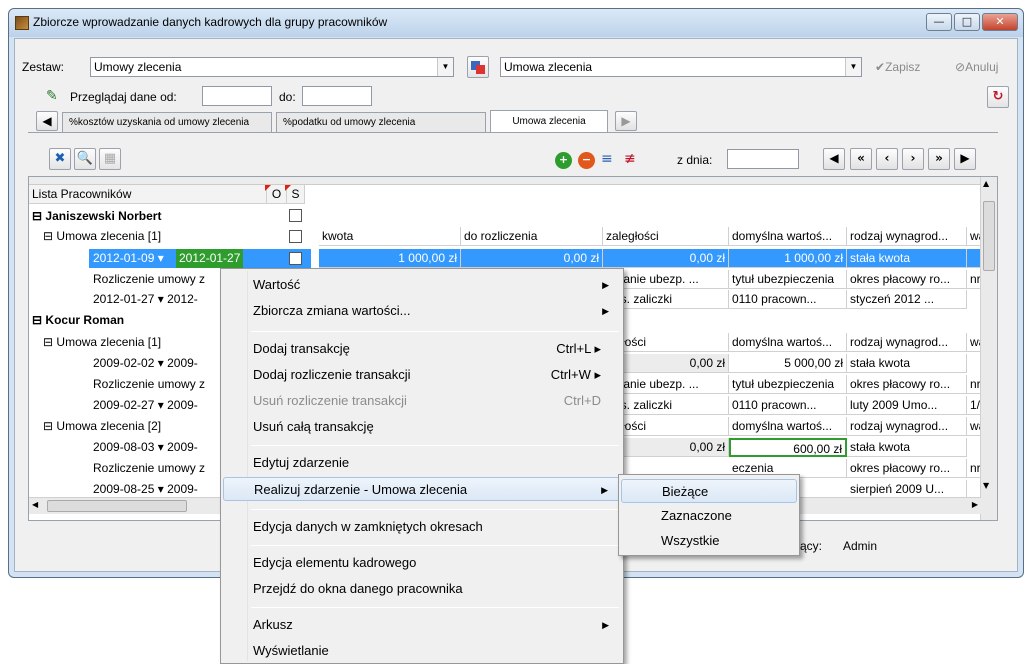  I want to click on date-to-input, so click(337, 96).